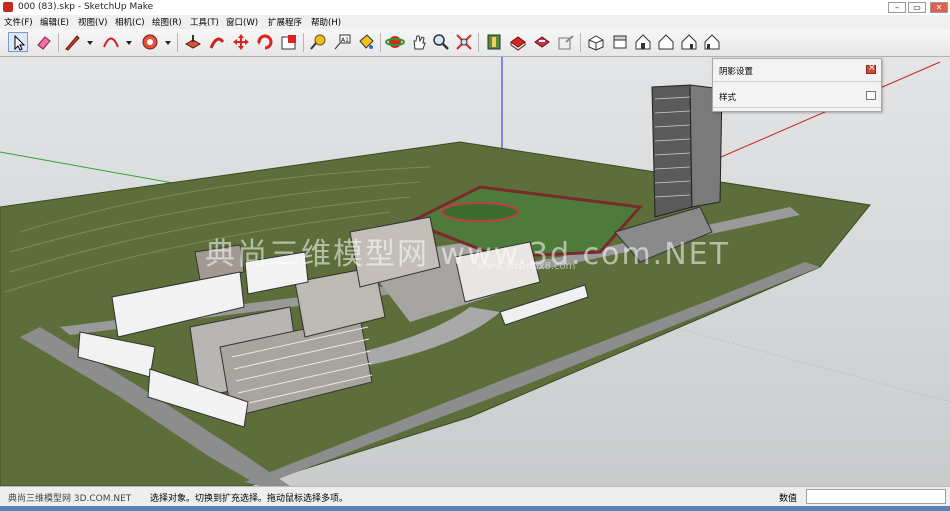 This screenshot has width=950, height=511. I want to click on rotate-icon, so click(265, 42).